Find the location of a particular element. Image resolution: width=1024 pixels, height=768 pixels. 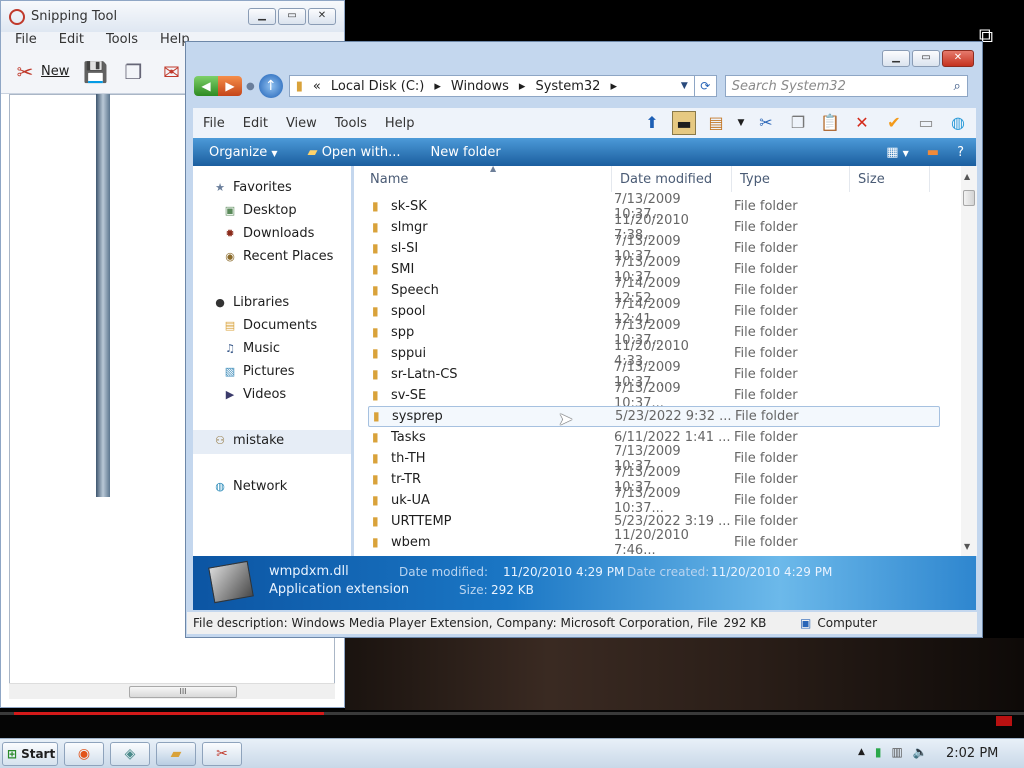

vertical-scrollbar: ▲ ▼ is located at coordinates (969, 361).